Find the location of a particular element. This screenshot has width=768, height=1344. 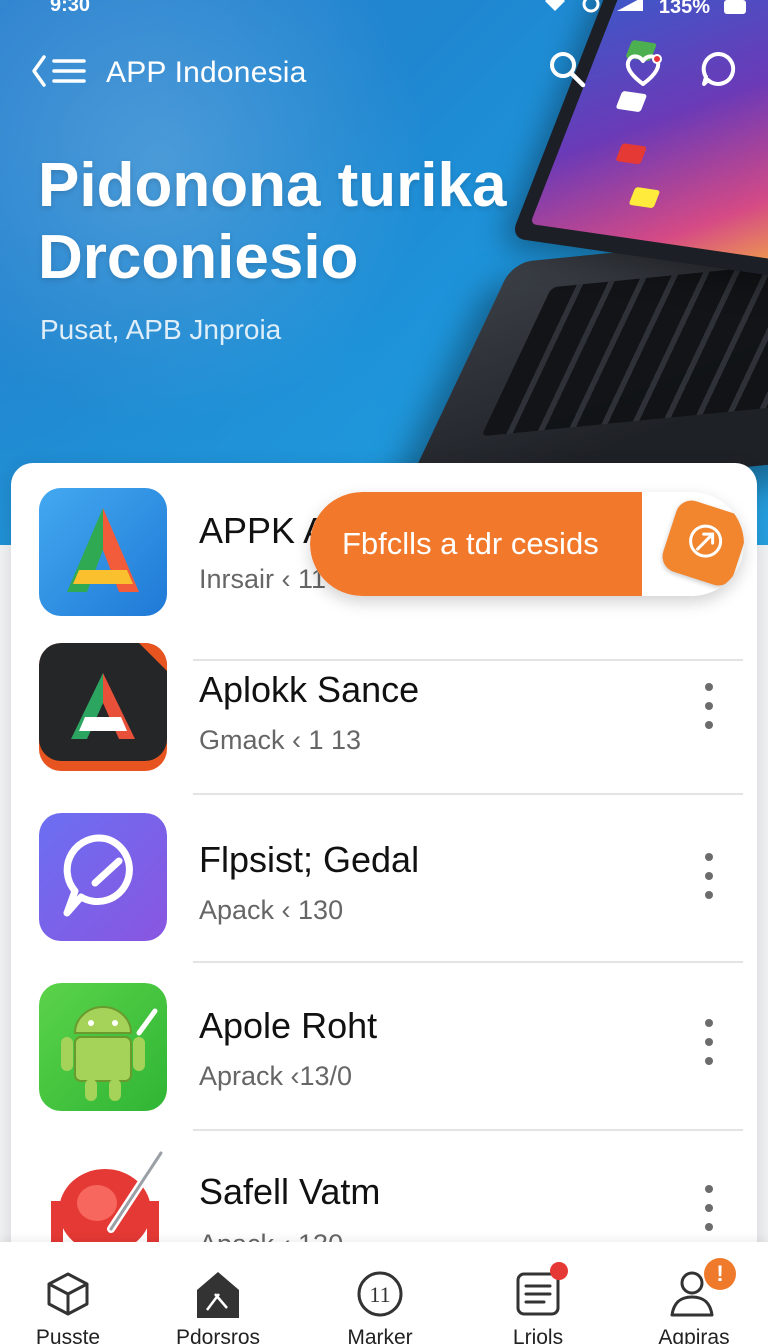

arrow-up-right-icon is located at coordinates (705, 543).